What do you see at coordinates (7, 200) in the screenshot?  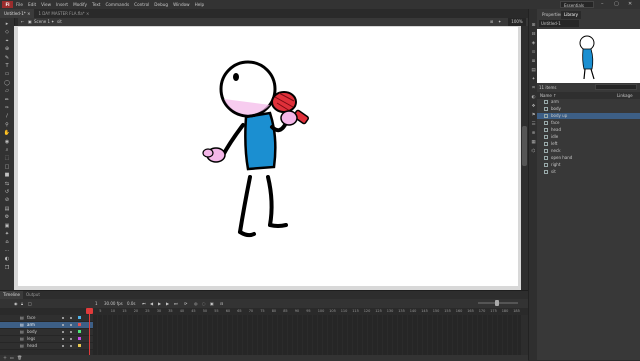 I see `tool-21-icon: ⊘` at bounding box center [7, 200].